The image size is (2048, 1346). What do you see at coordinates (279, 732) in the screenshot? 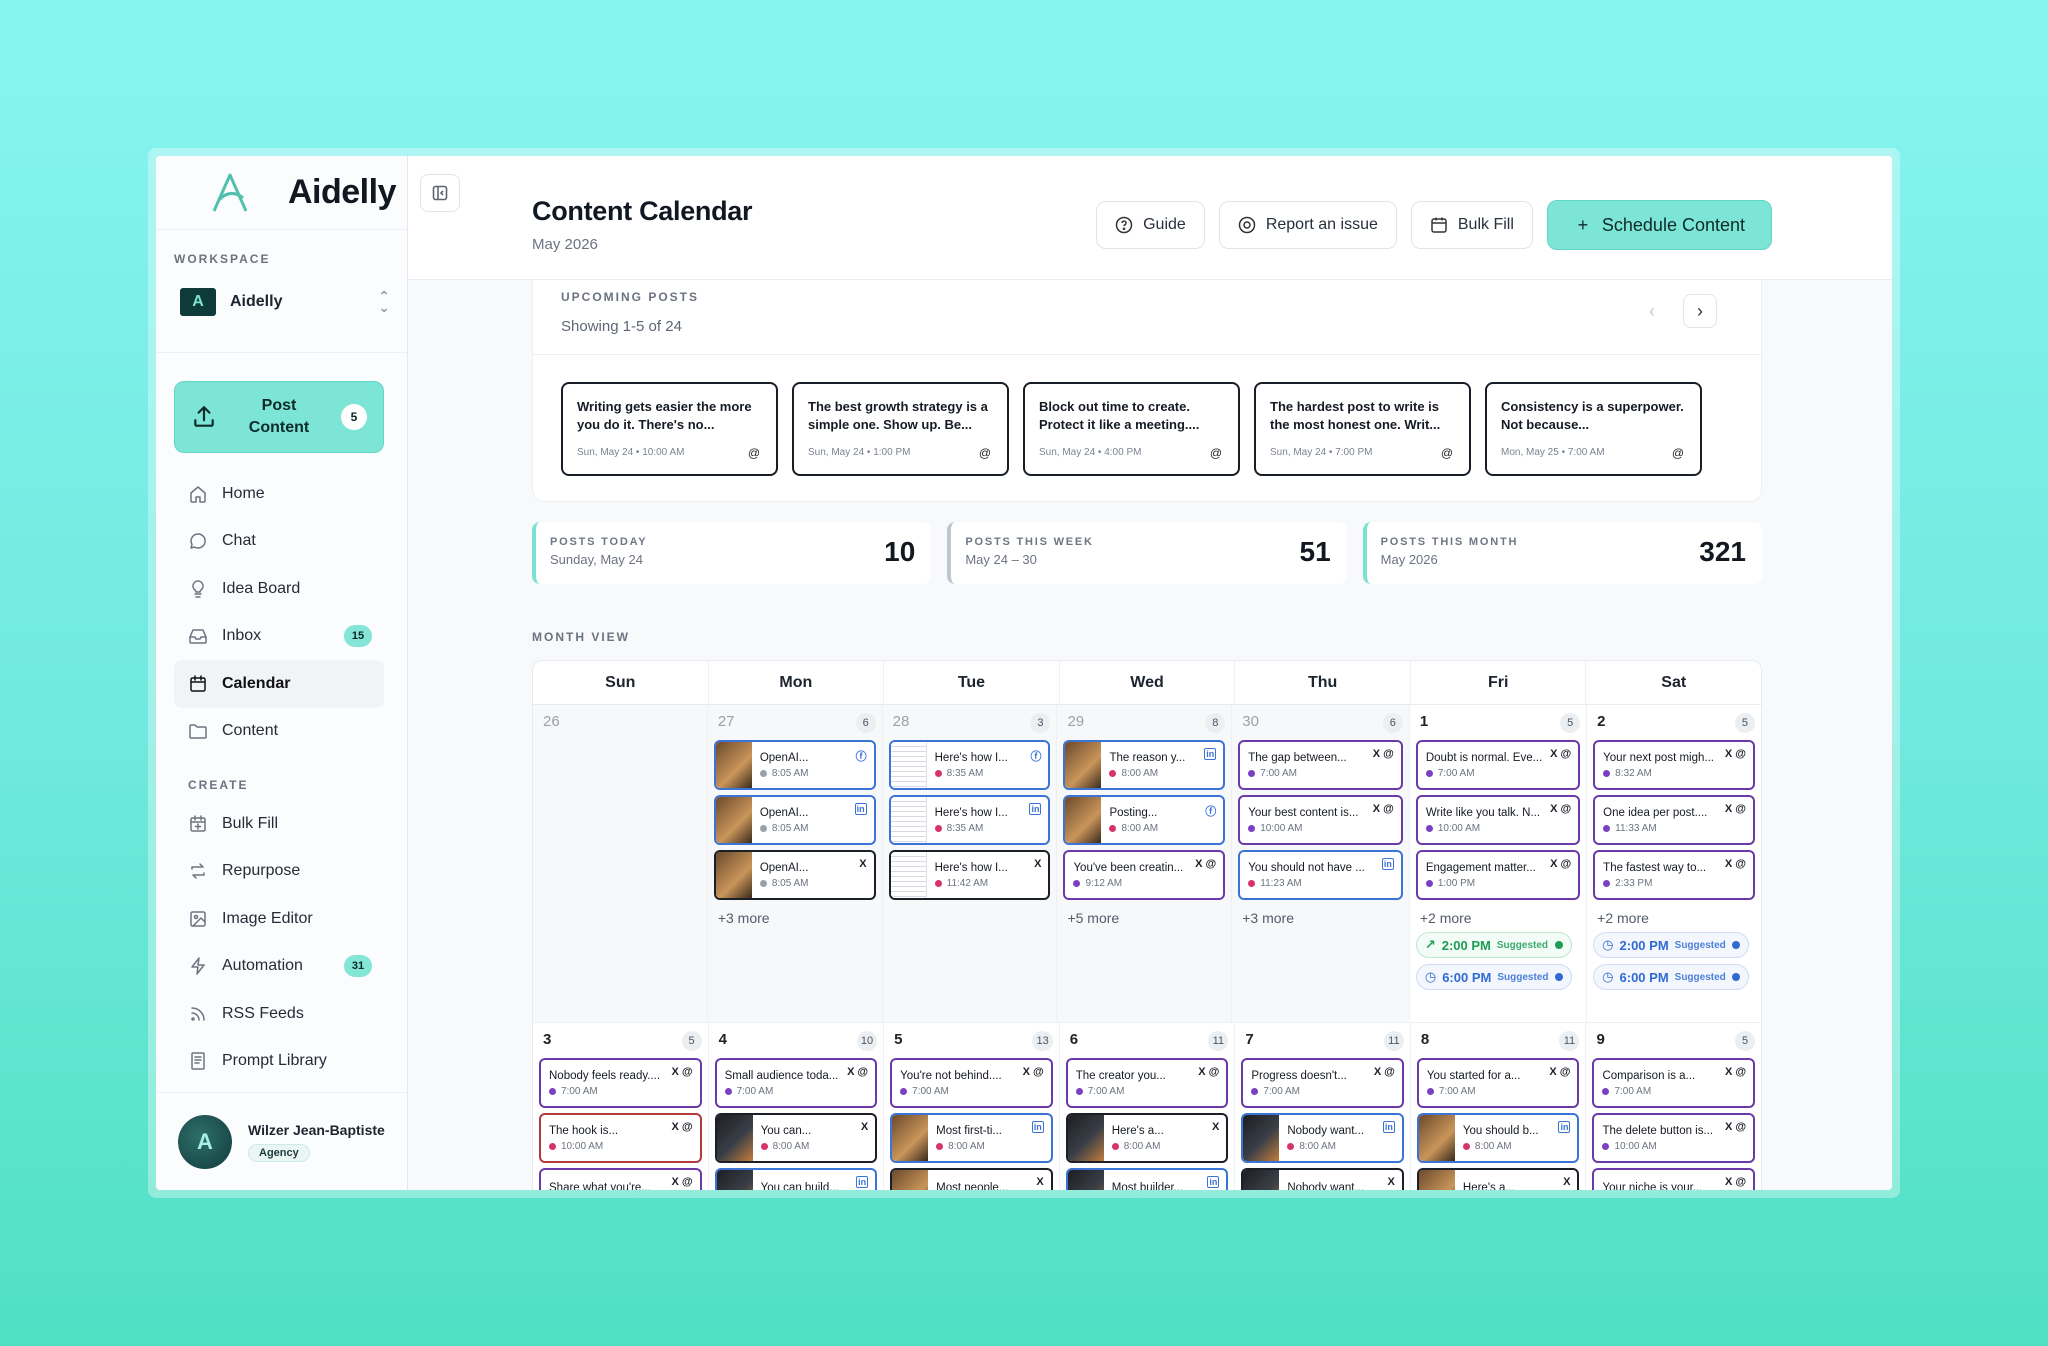
I see `nav-item-content: Content` at bounding box center [279, 732].